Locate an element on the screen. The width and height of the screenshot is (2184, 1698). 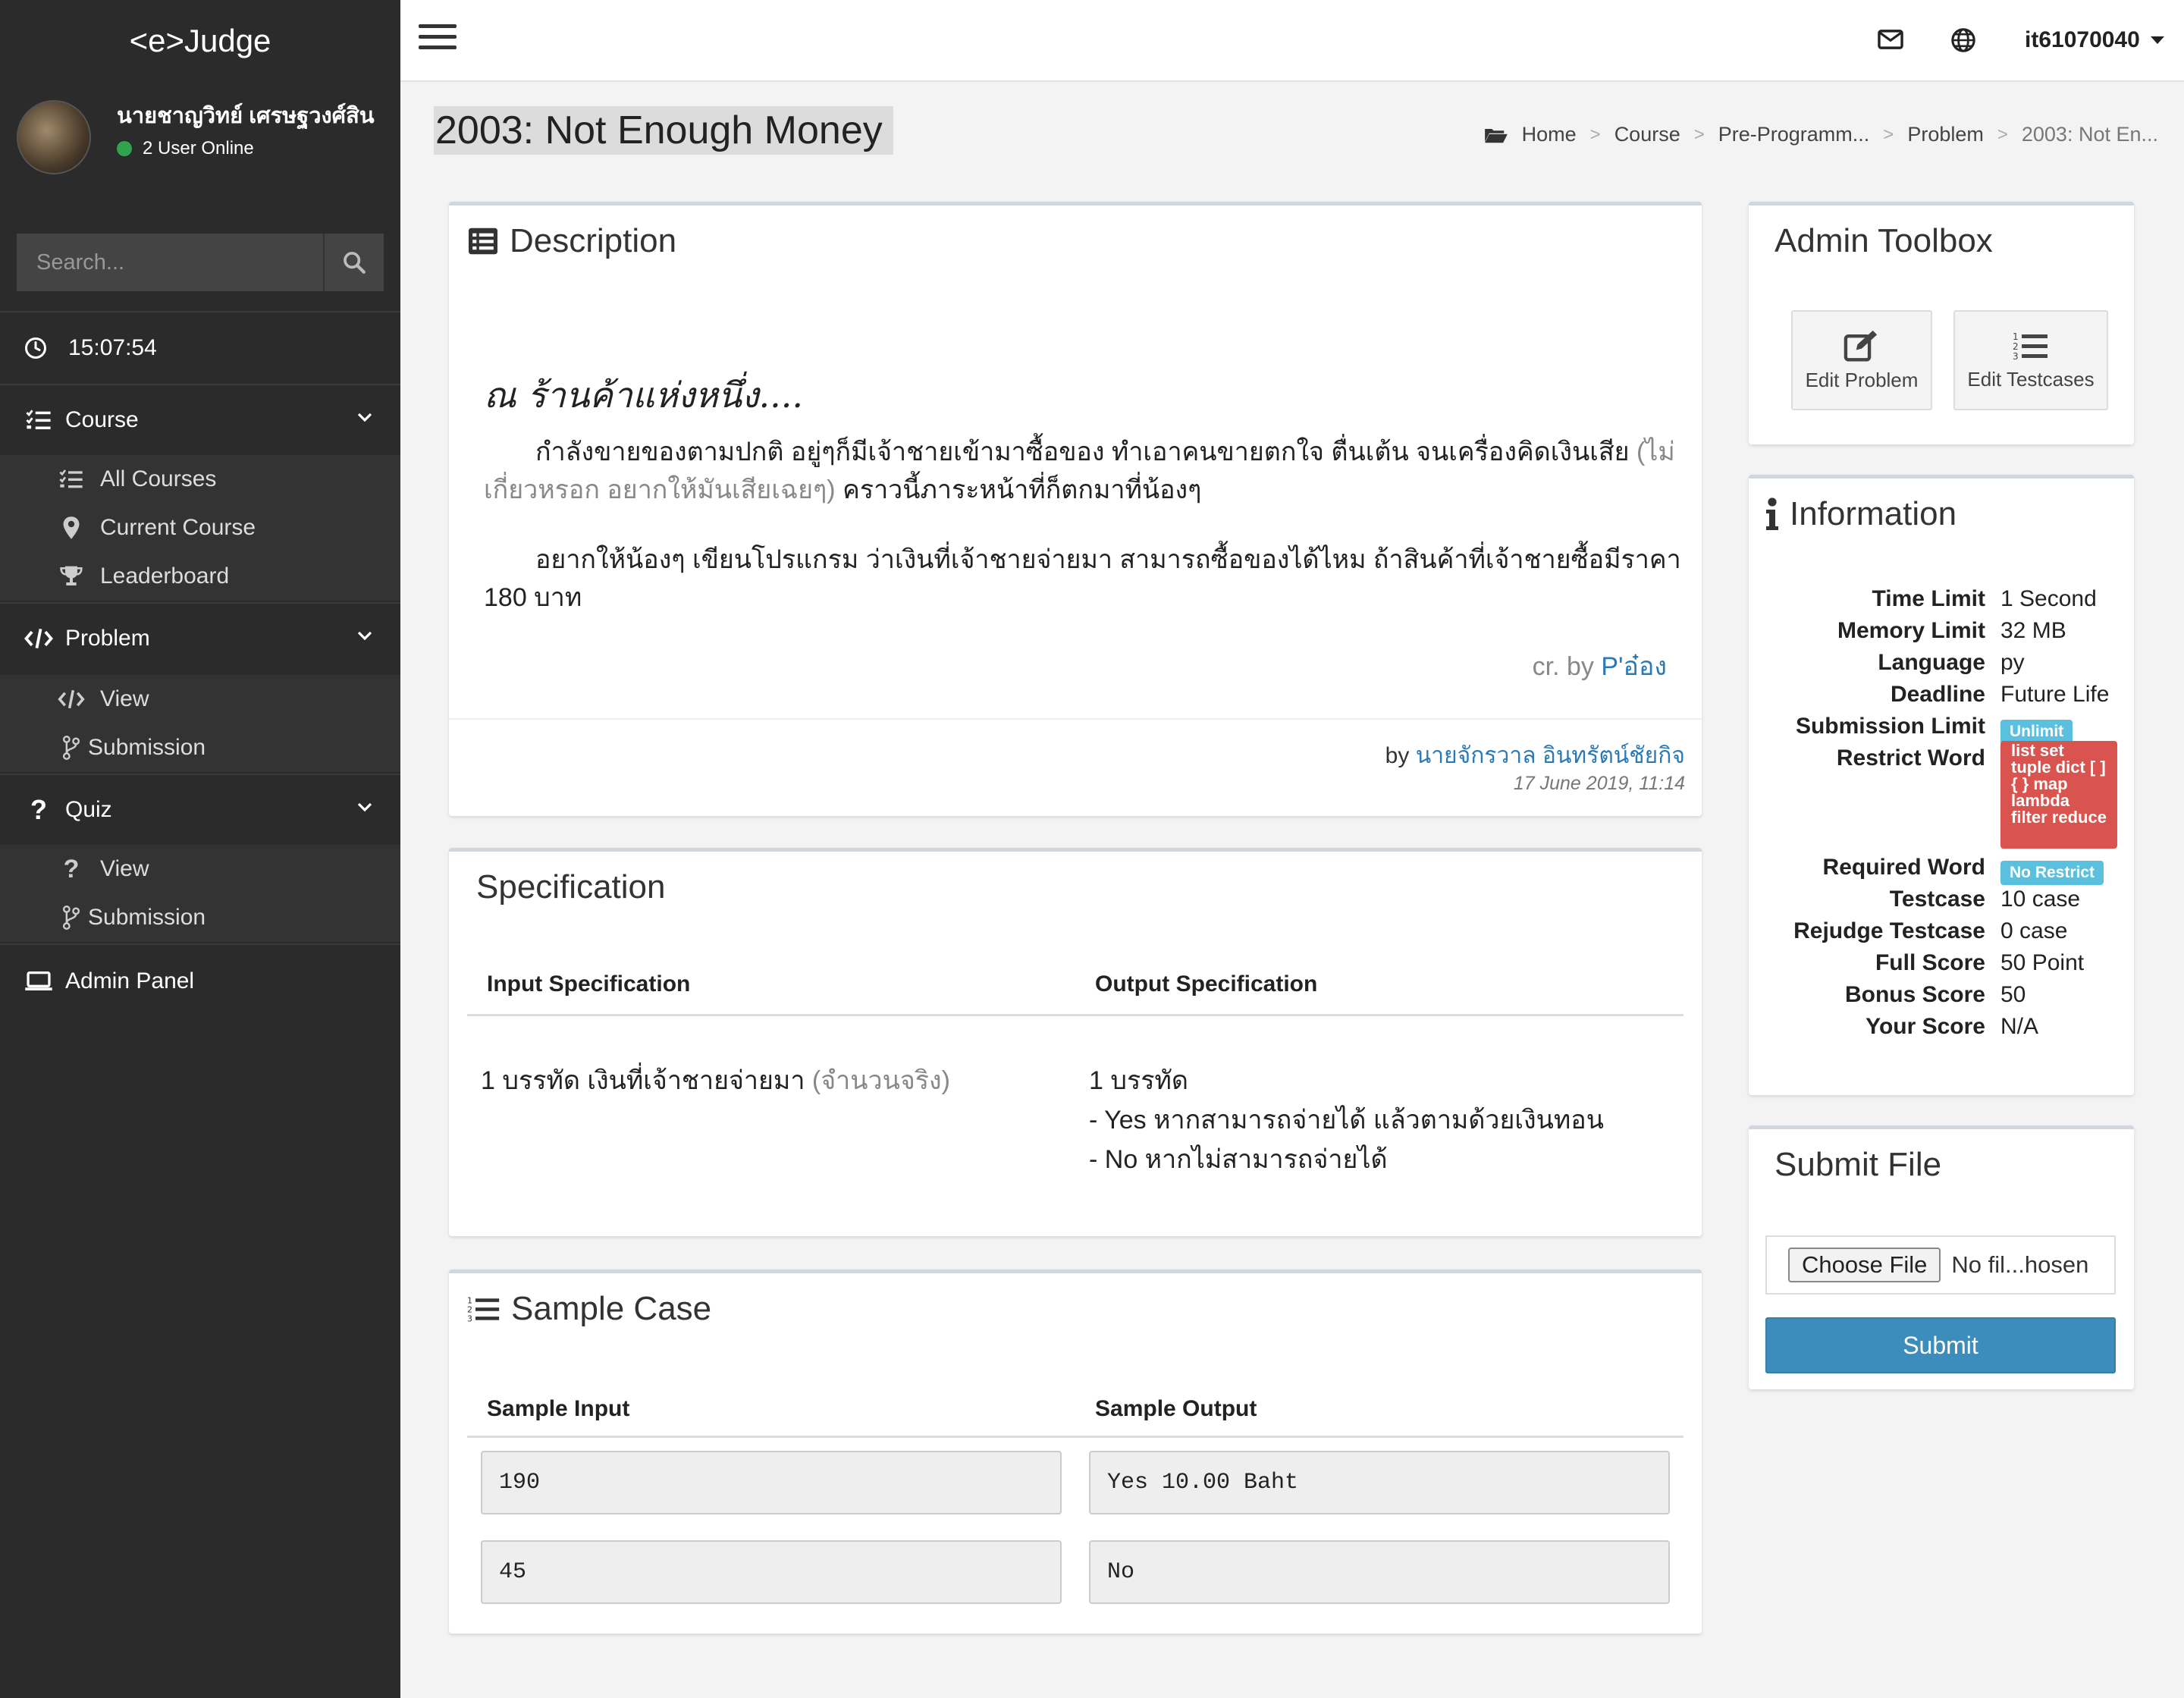
info-row-rejudge-testcase: Rejudge Testcase 0 case is located at coordinates (1941, 934).